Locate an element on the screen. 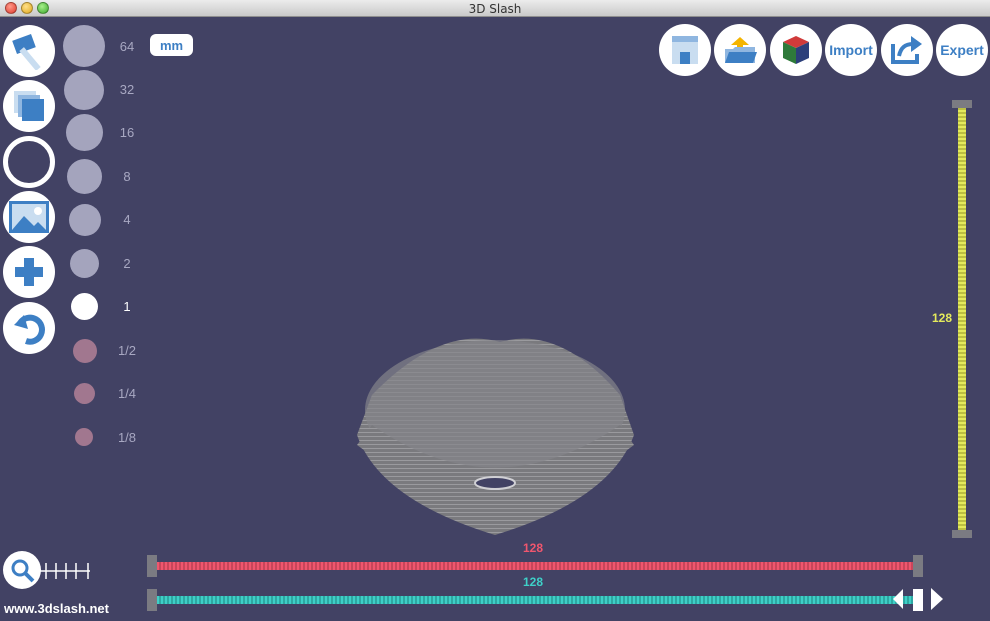  undo-tool-button is located at coordinates (29, 328).